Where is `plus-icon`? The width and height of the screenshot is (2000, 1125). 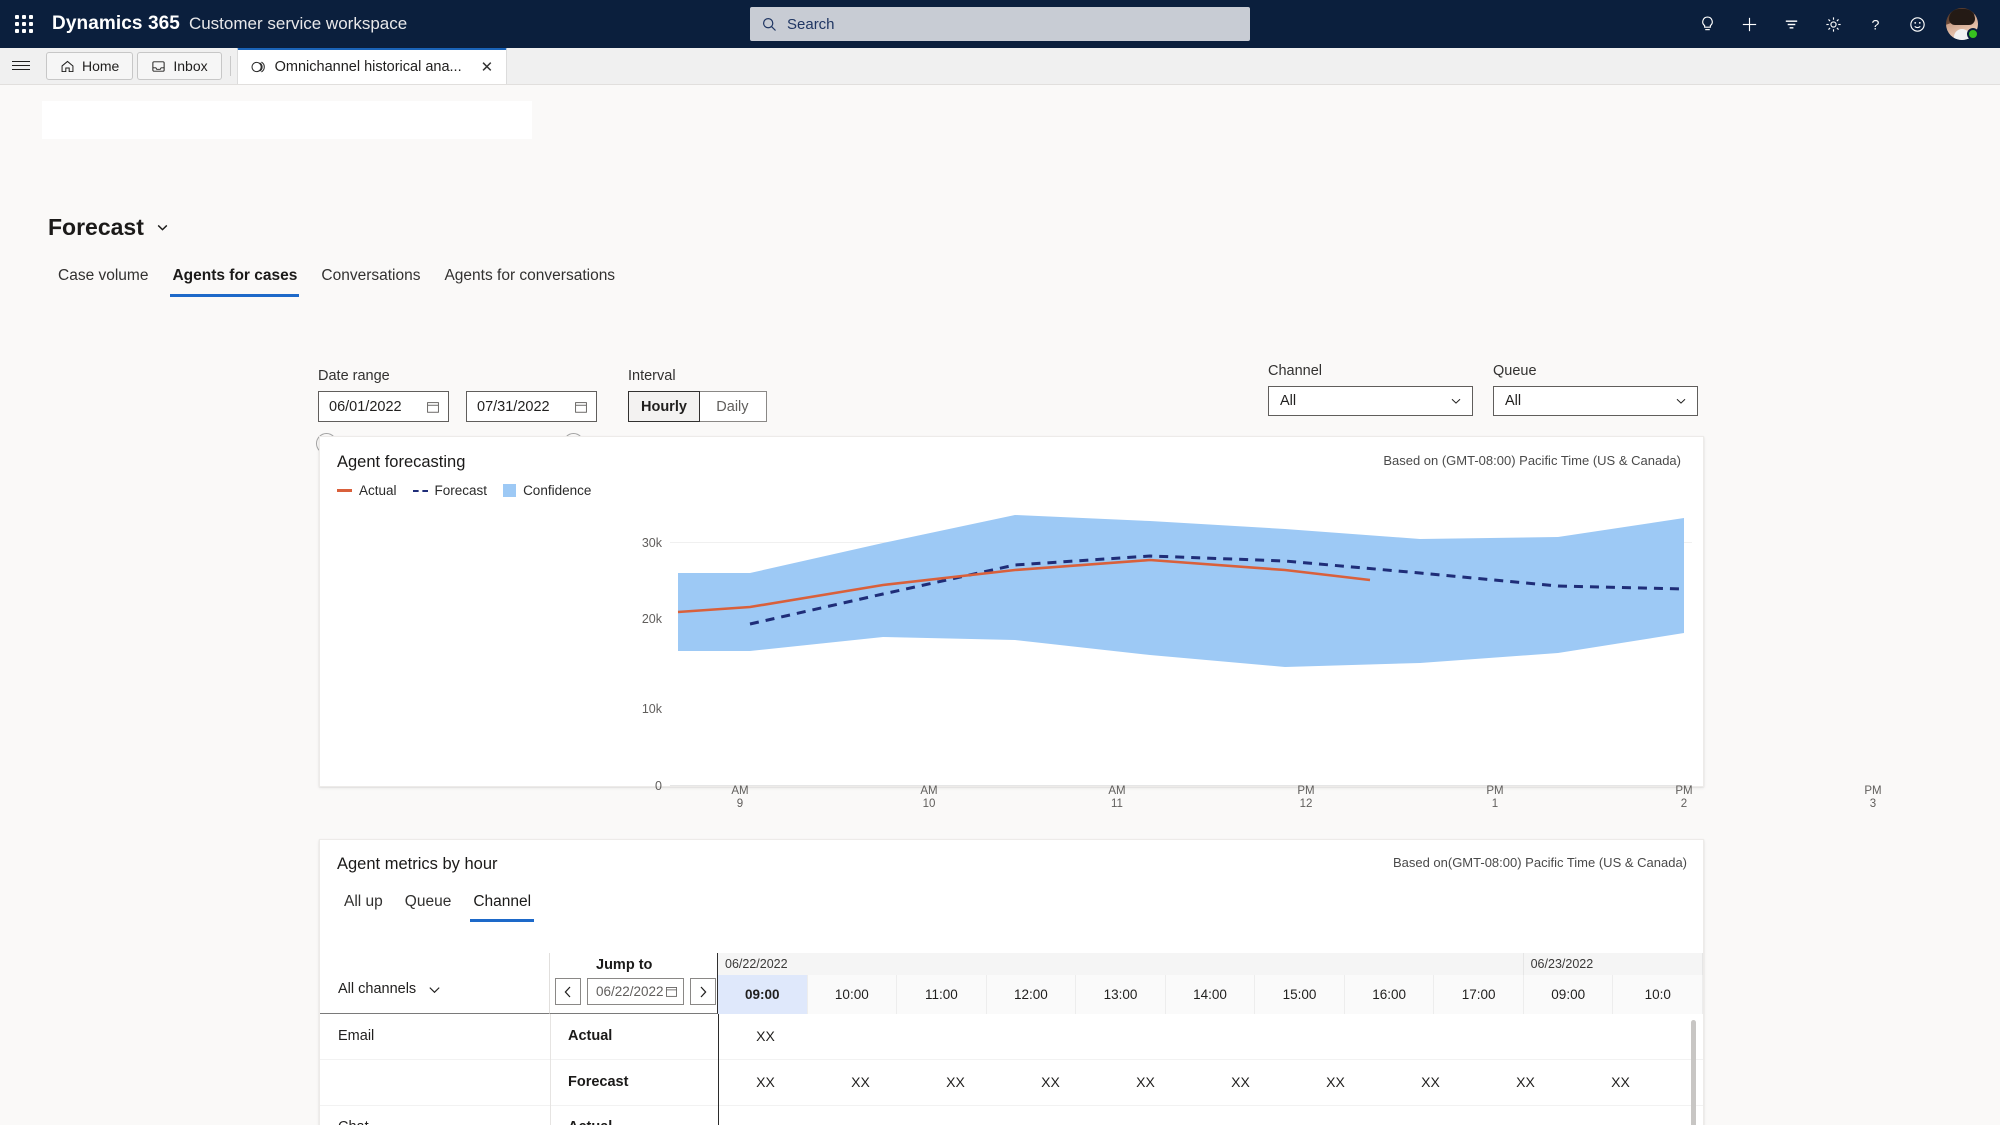 plus-icon is located at coordinates (1749, 24).